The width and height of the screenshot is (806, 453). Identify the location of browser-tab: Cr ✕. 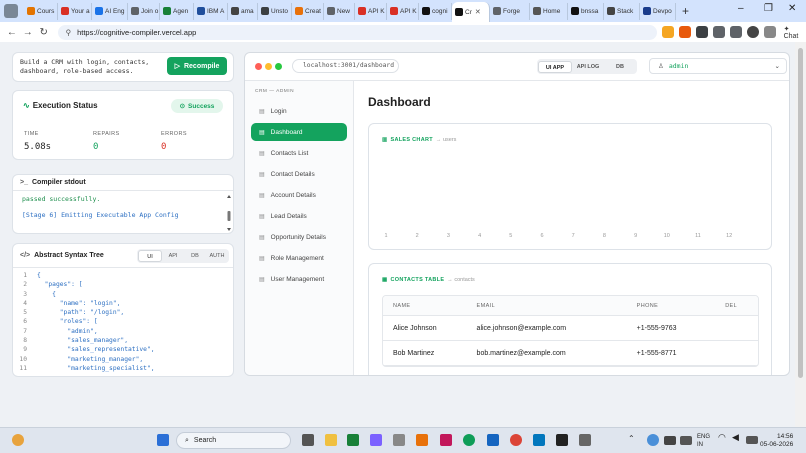
(471, 12).